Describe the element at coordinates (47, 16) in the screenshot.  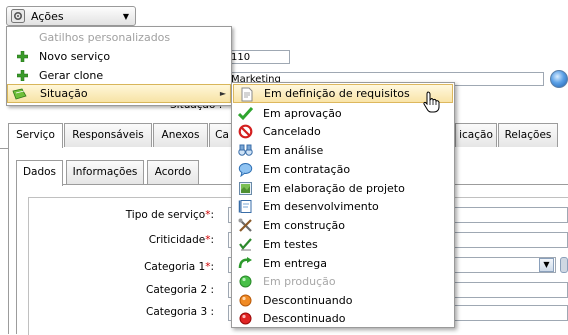
I see `actions-label: Ações` at that location.